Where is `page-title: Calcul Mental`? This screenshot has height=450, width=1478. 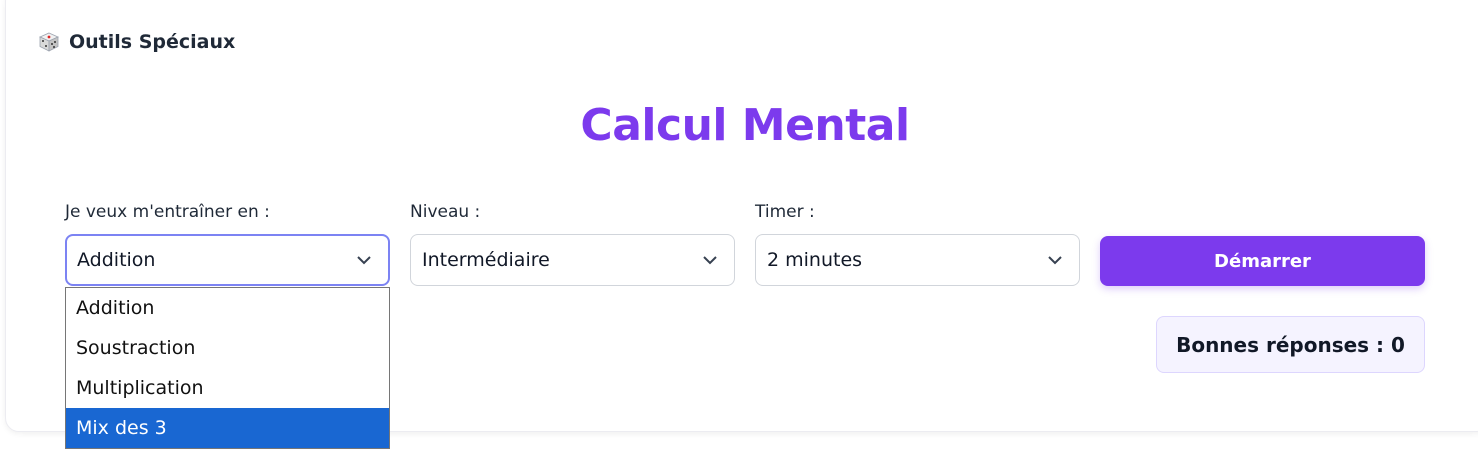 page-title: Calcul Mental is located at coordinates (745, 125).